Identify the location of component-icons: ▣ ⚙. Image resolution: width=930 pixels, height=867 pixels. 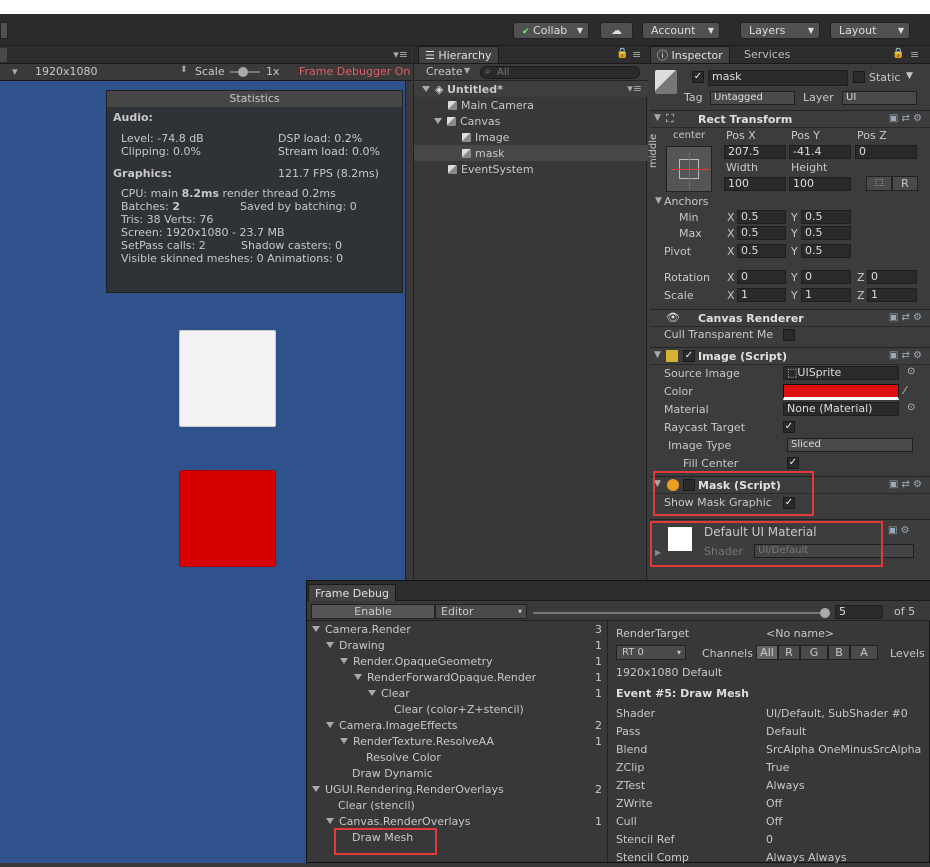
(899, 530).